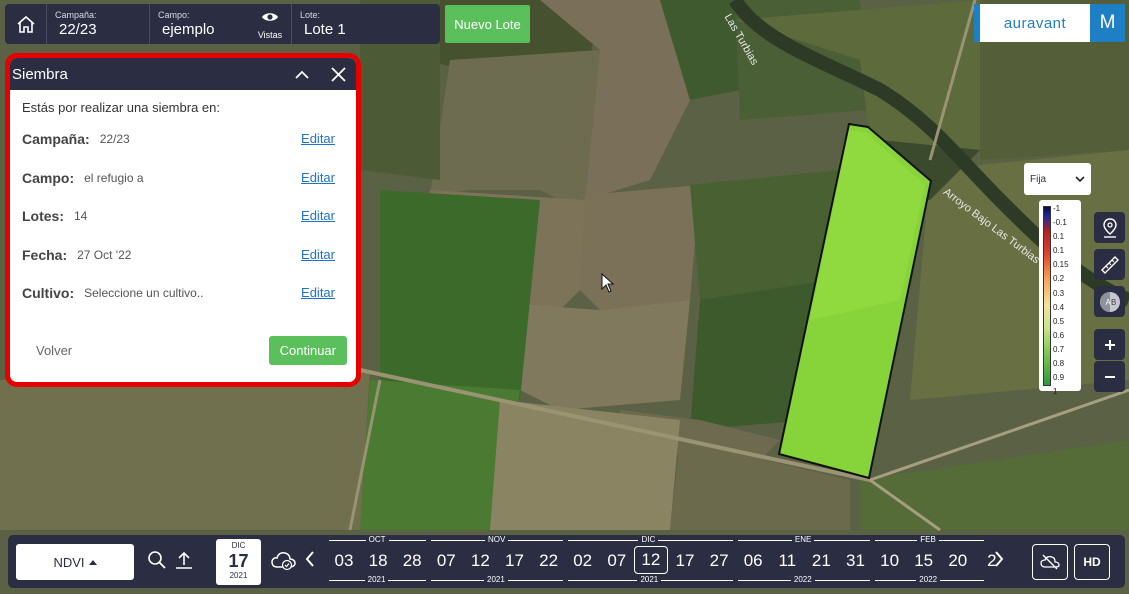  What do you see at coordinates (318, 177) in the screenshot?
I see `edit-field-link: Editar` at bounding box center [318, 177].